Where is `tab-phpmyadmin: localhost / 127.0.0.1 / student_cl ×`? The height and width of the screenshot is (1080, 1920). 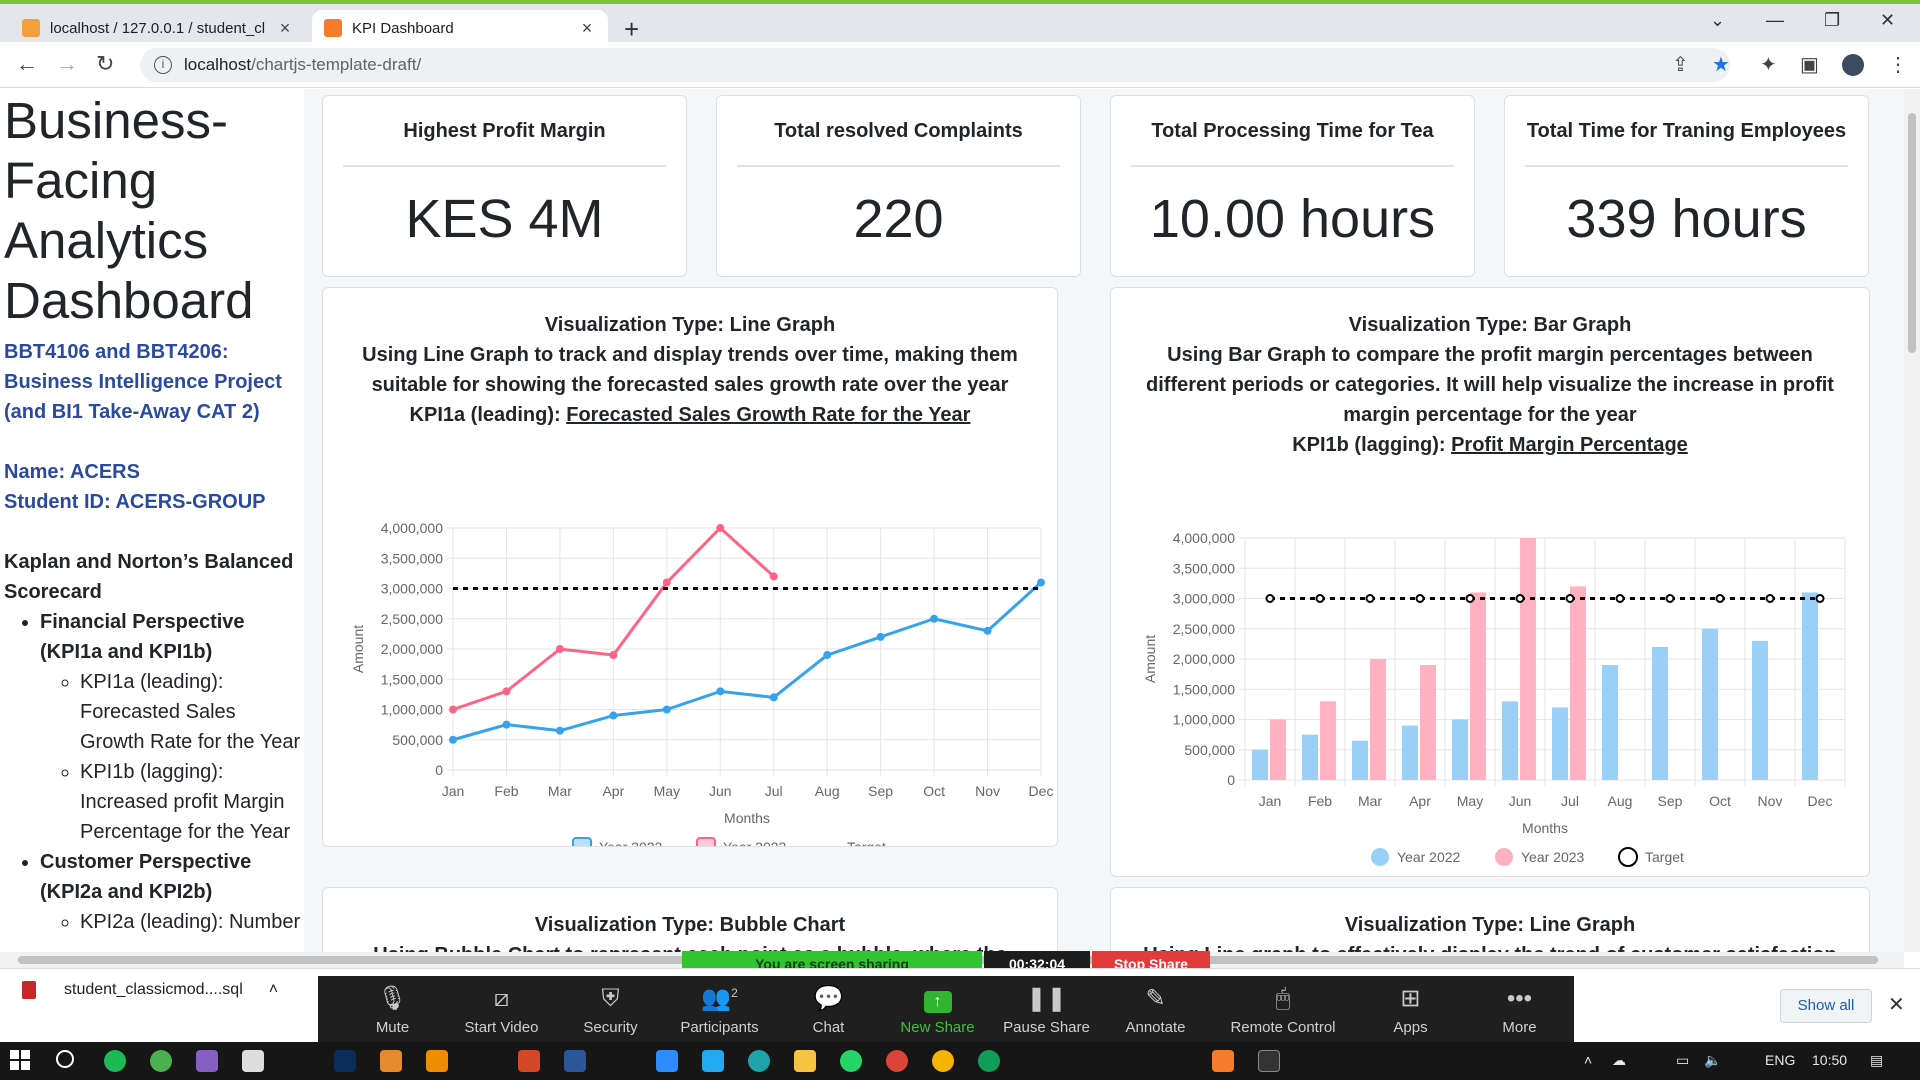 tab-phpmyadmin: localhost / 127.0.0.1 / student_cl × is located at coordinates (158, 28).